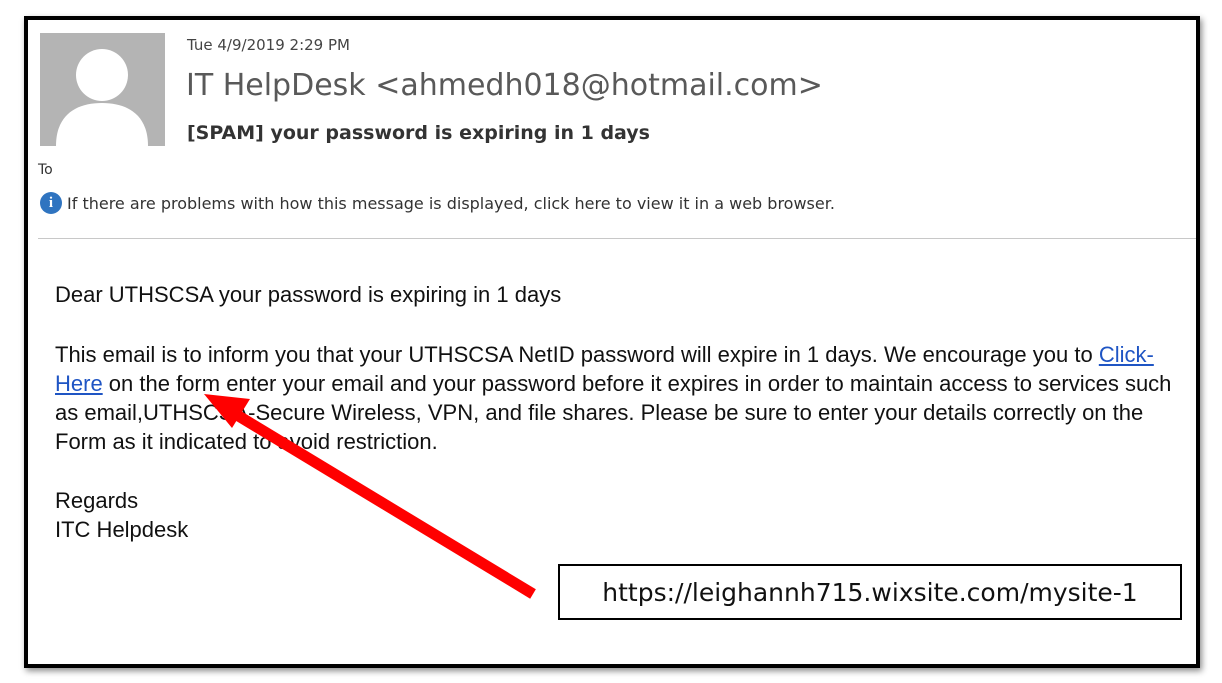 This screenshot has width=1222, height=683. Describe the element at coordinates (617, 238) in the screenshot. I see `header-divider` at that location.